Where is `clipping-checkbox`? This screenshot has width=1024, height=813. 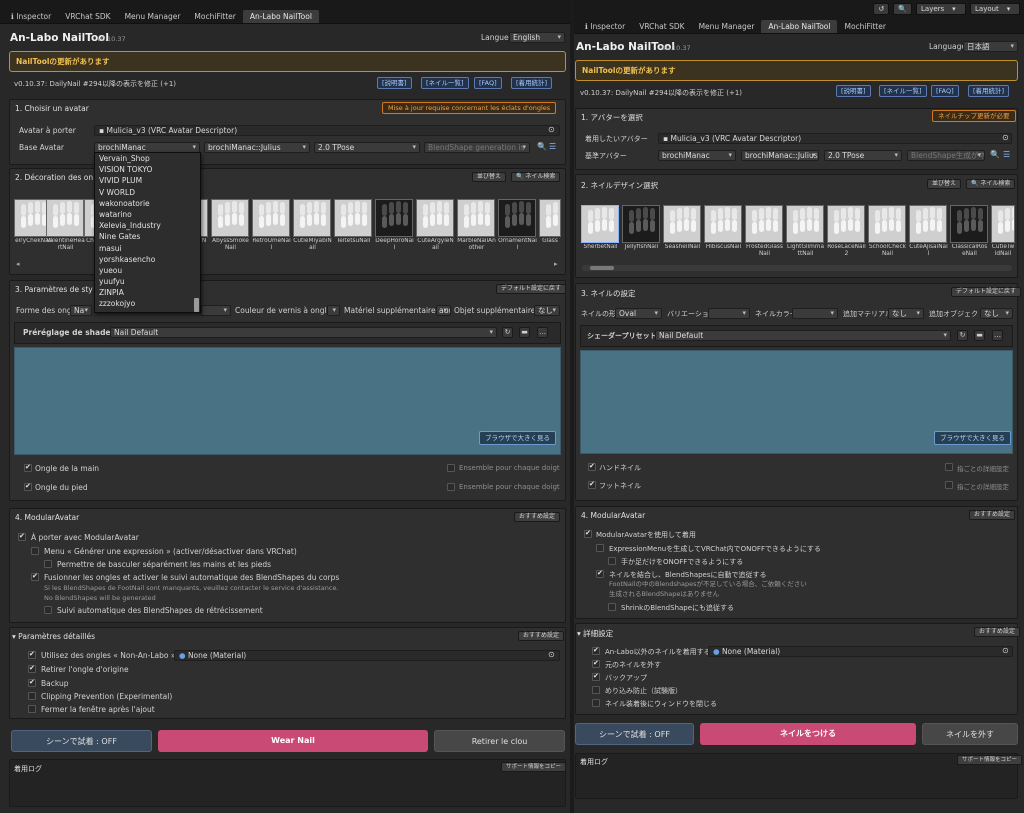
clipping-checkbox is located at coordinates (32, 696).